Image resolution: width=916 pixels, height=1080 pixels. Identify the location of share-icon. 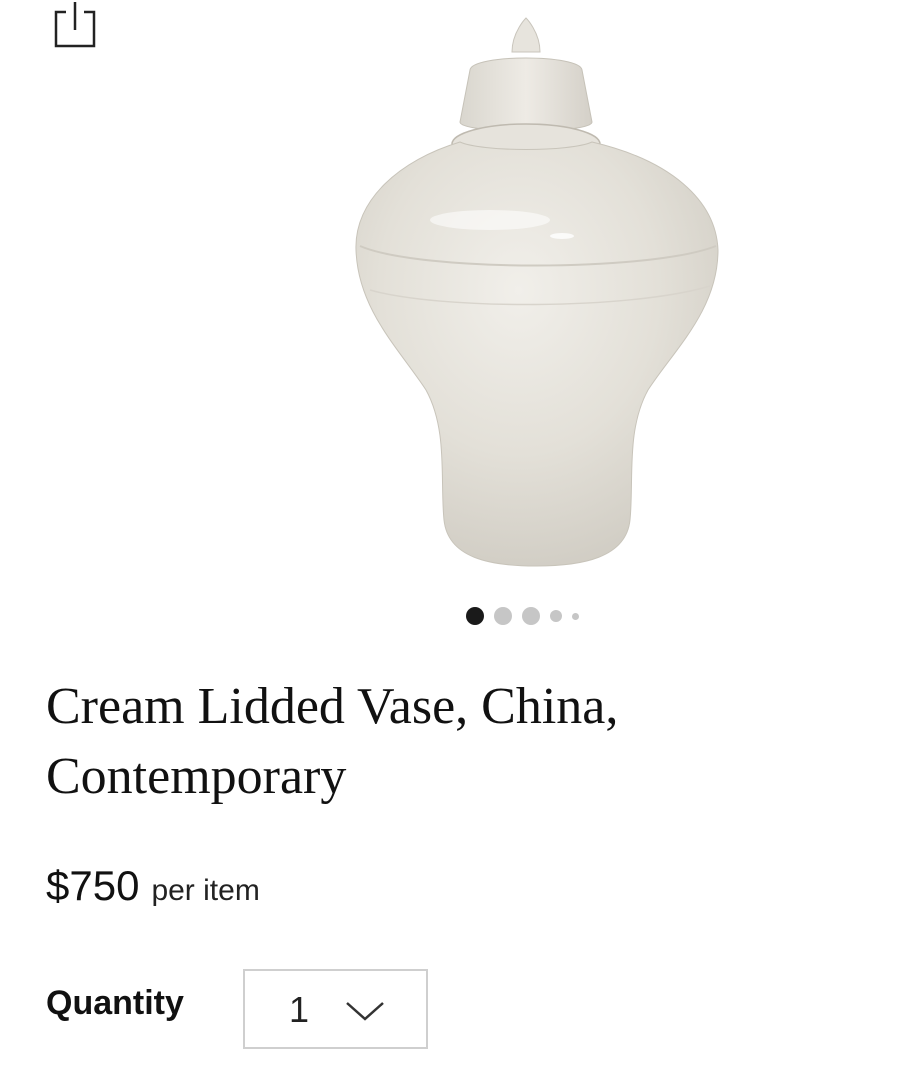
(75, 25).